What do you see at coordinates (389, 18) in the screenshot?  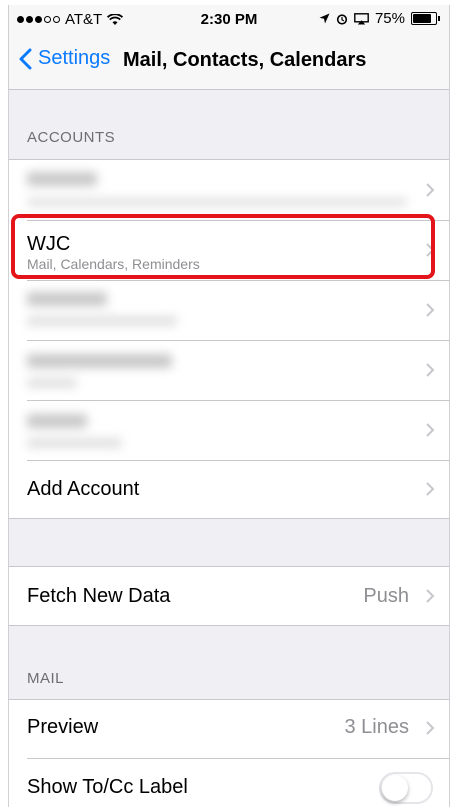 I see `battery-percent: 75%` at bounding box center [389, 18].